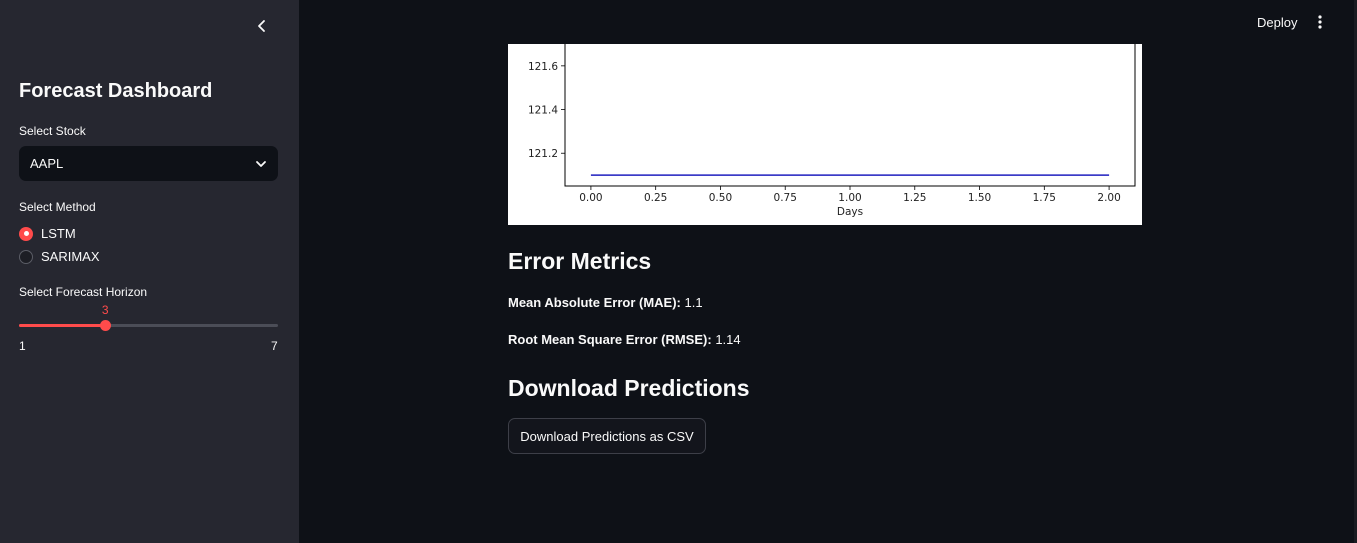  What do you see at coordinates (57, 207) in the screenshot?
I see `method-radio-label: Select Method` at bounding box center [57, 207].